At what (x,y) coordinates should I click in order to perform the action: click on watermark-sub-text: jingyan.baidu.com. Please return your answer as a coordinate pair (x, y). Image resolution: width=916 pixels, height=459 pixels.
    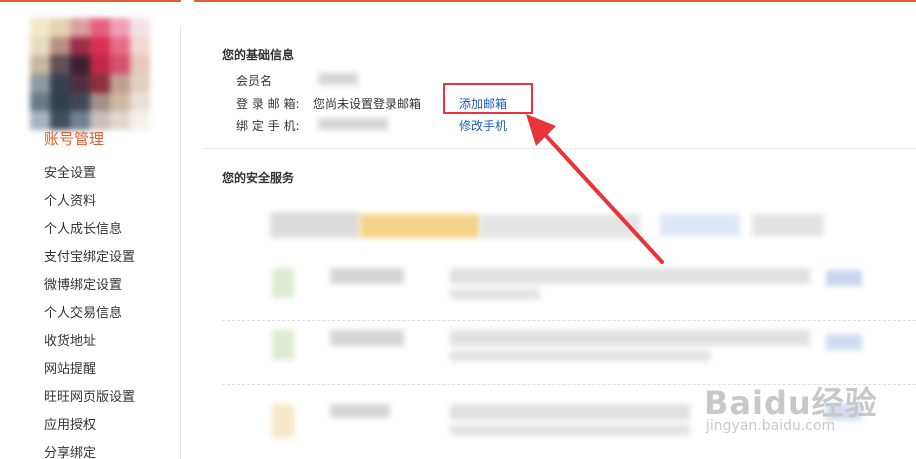
    Looking at the image, I should click on (771, 426).